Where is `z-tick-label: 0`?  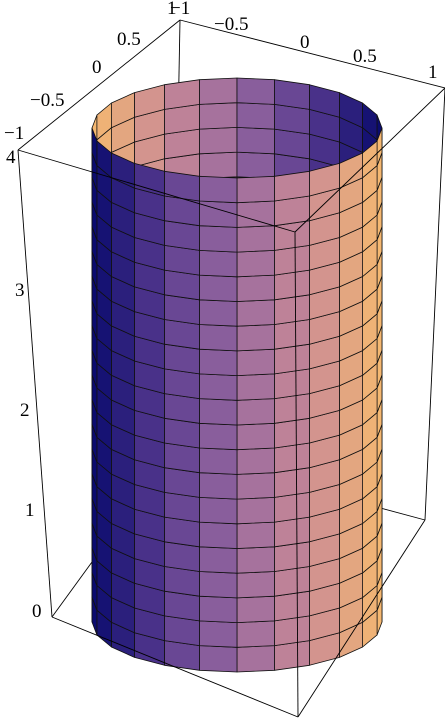
z-tick-label: 0 is located at coordinates (37, 611).